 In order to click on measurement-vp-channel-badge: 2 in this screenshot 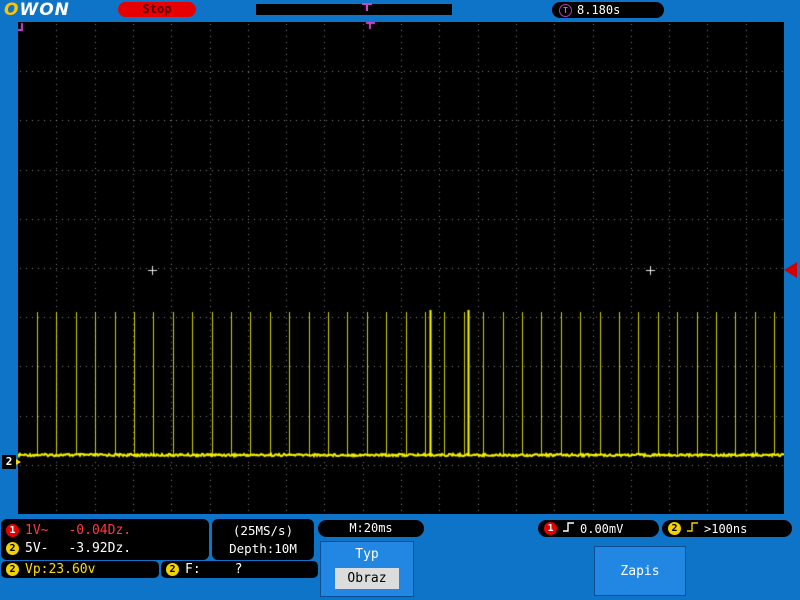, I will do `click(12, 569)`.